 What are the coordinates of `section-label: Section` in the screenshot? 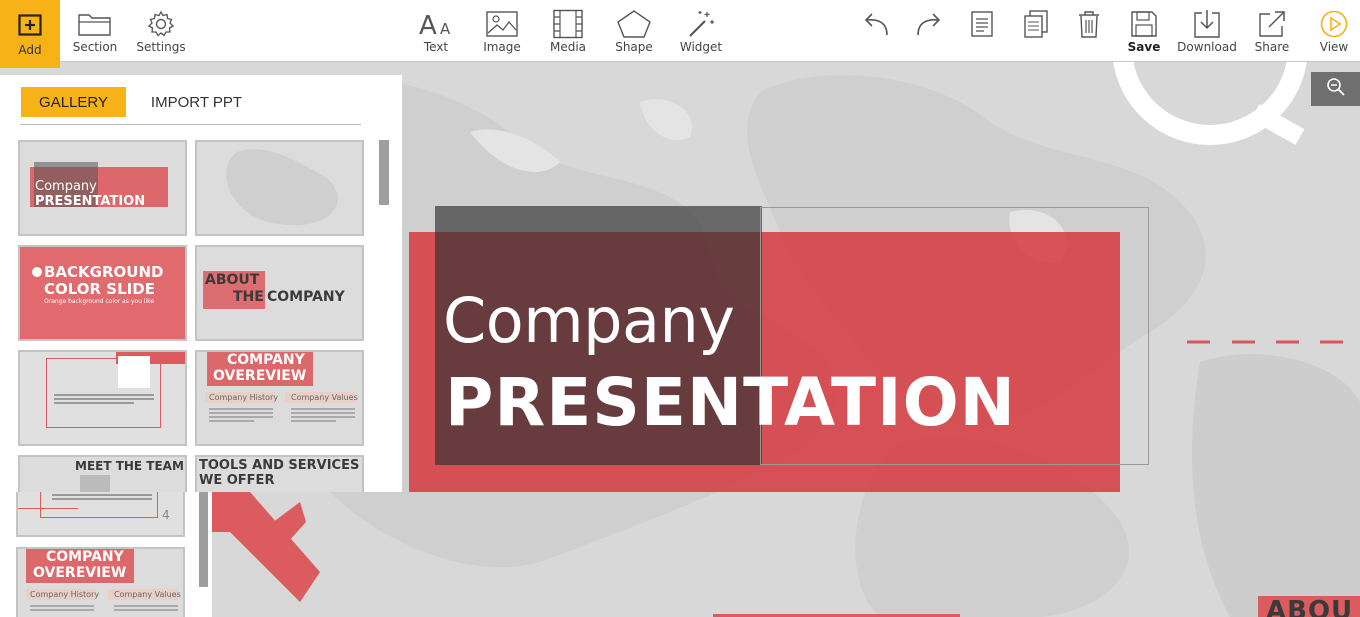 It's located at (95, 47).